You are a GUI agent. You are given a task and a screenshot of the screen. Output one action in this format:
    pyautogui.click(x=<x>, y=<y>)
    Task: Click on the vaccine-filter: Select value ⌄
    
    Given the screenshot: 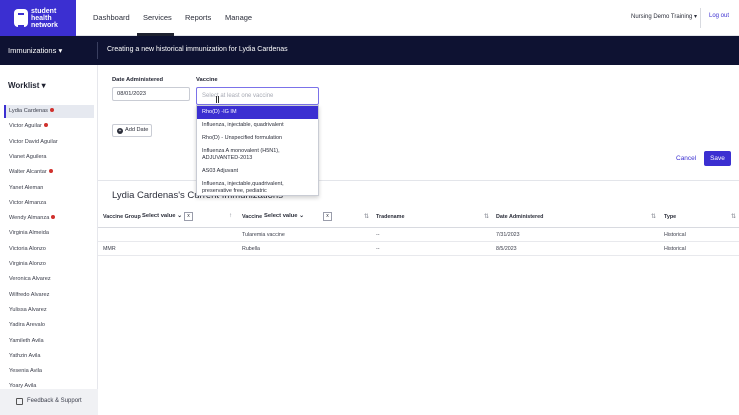 What is the action you would take?
    pyautogui.click(x=284, y=216)
    